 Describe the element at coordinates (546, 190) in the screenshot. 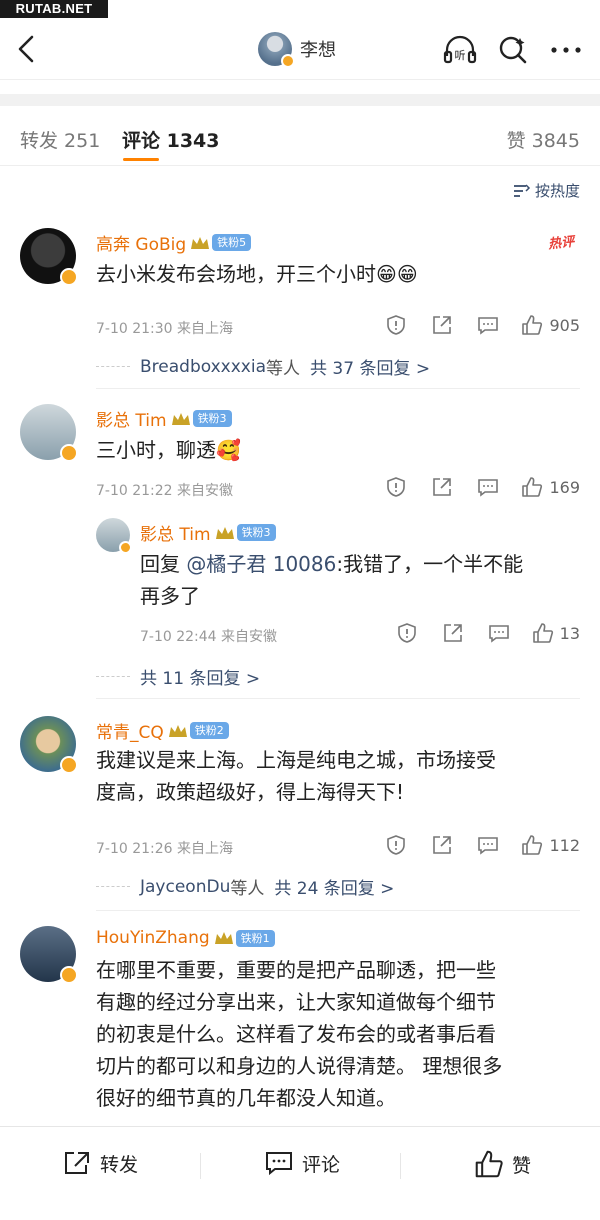

I see `sort-toggle: 按热度` at that location.